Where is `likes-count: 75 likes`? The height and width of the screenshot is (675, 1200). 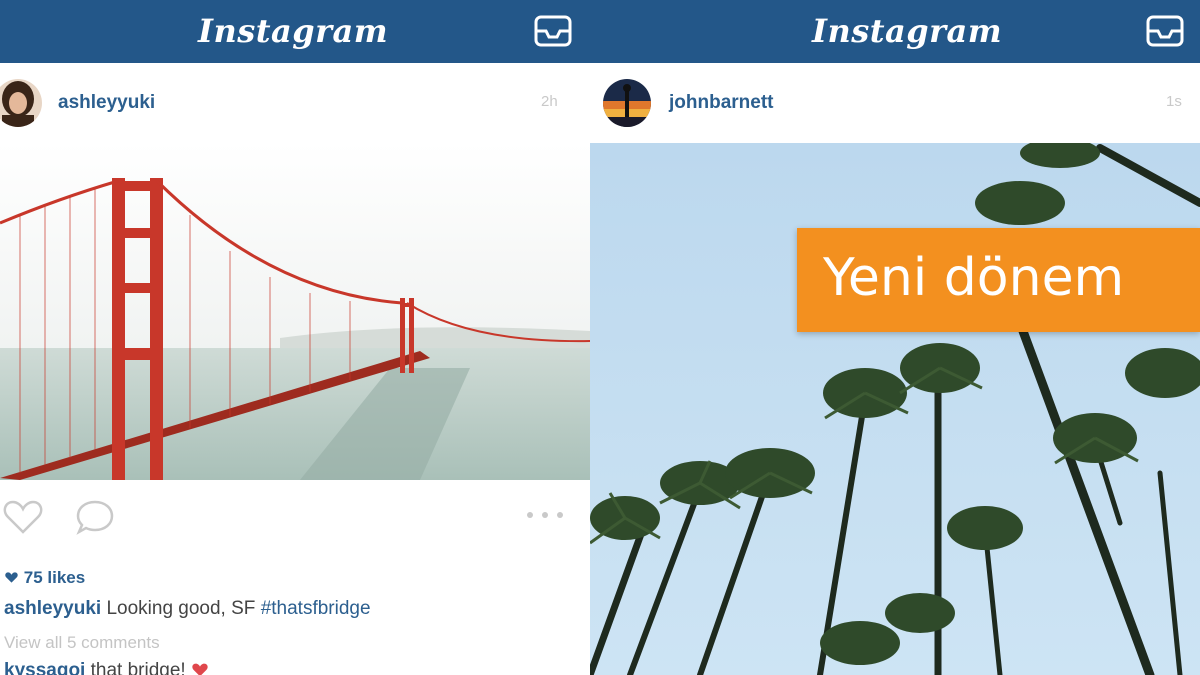
likes-count: 75 likes is located at coordinates (44, 578).